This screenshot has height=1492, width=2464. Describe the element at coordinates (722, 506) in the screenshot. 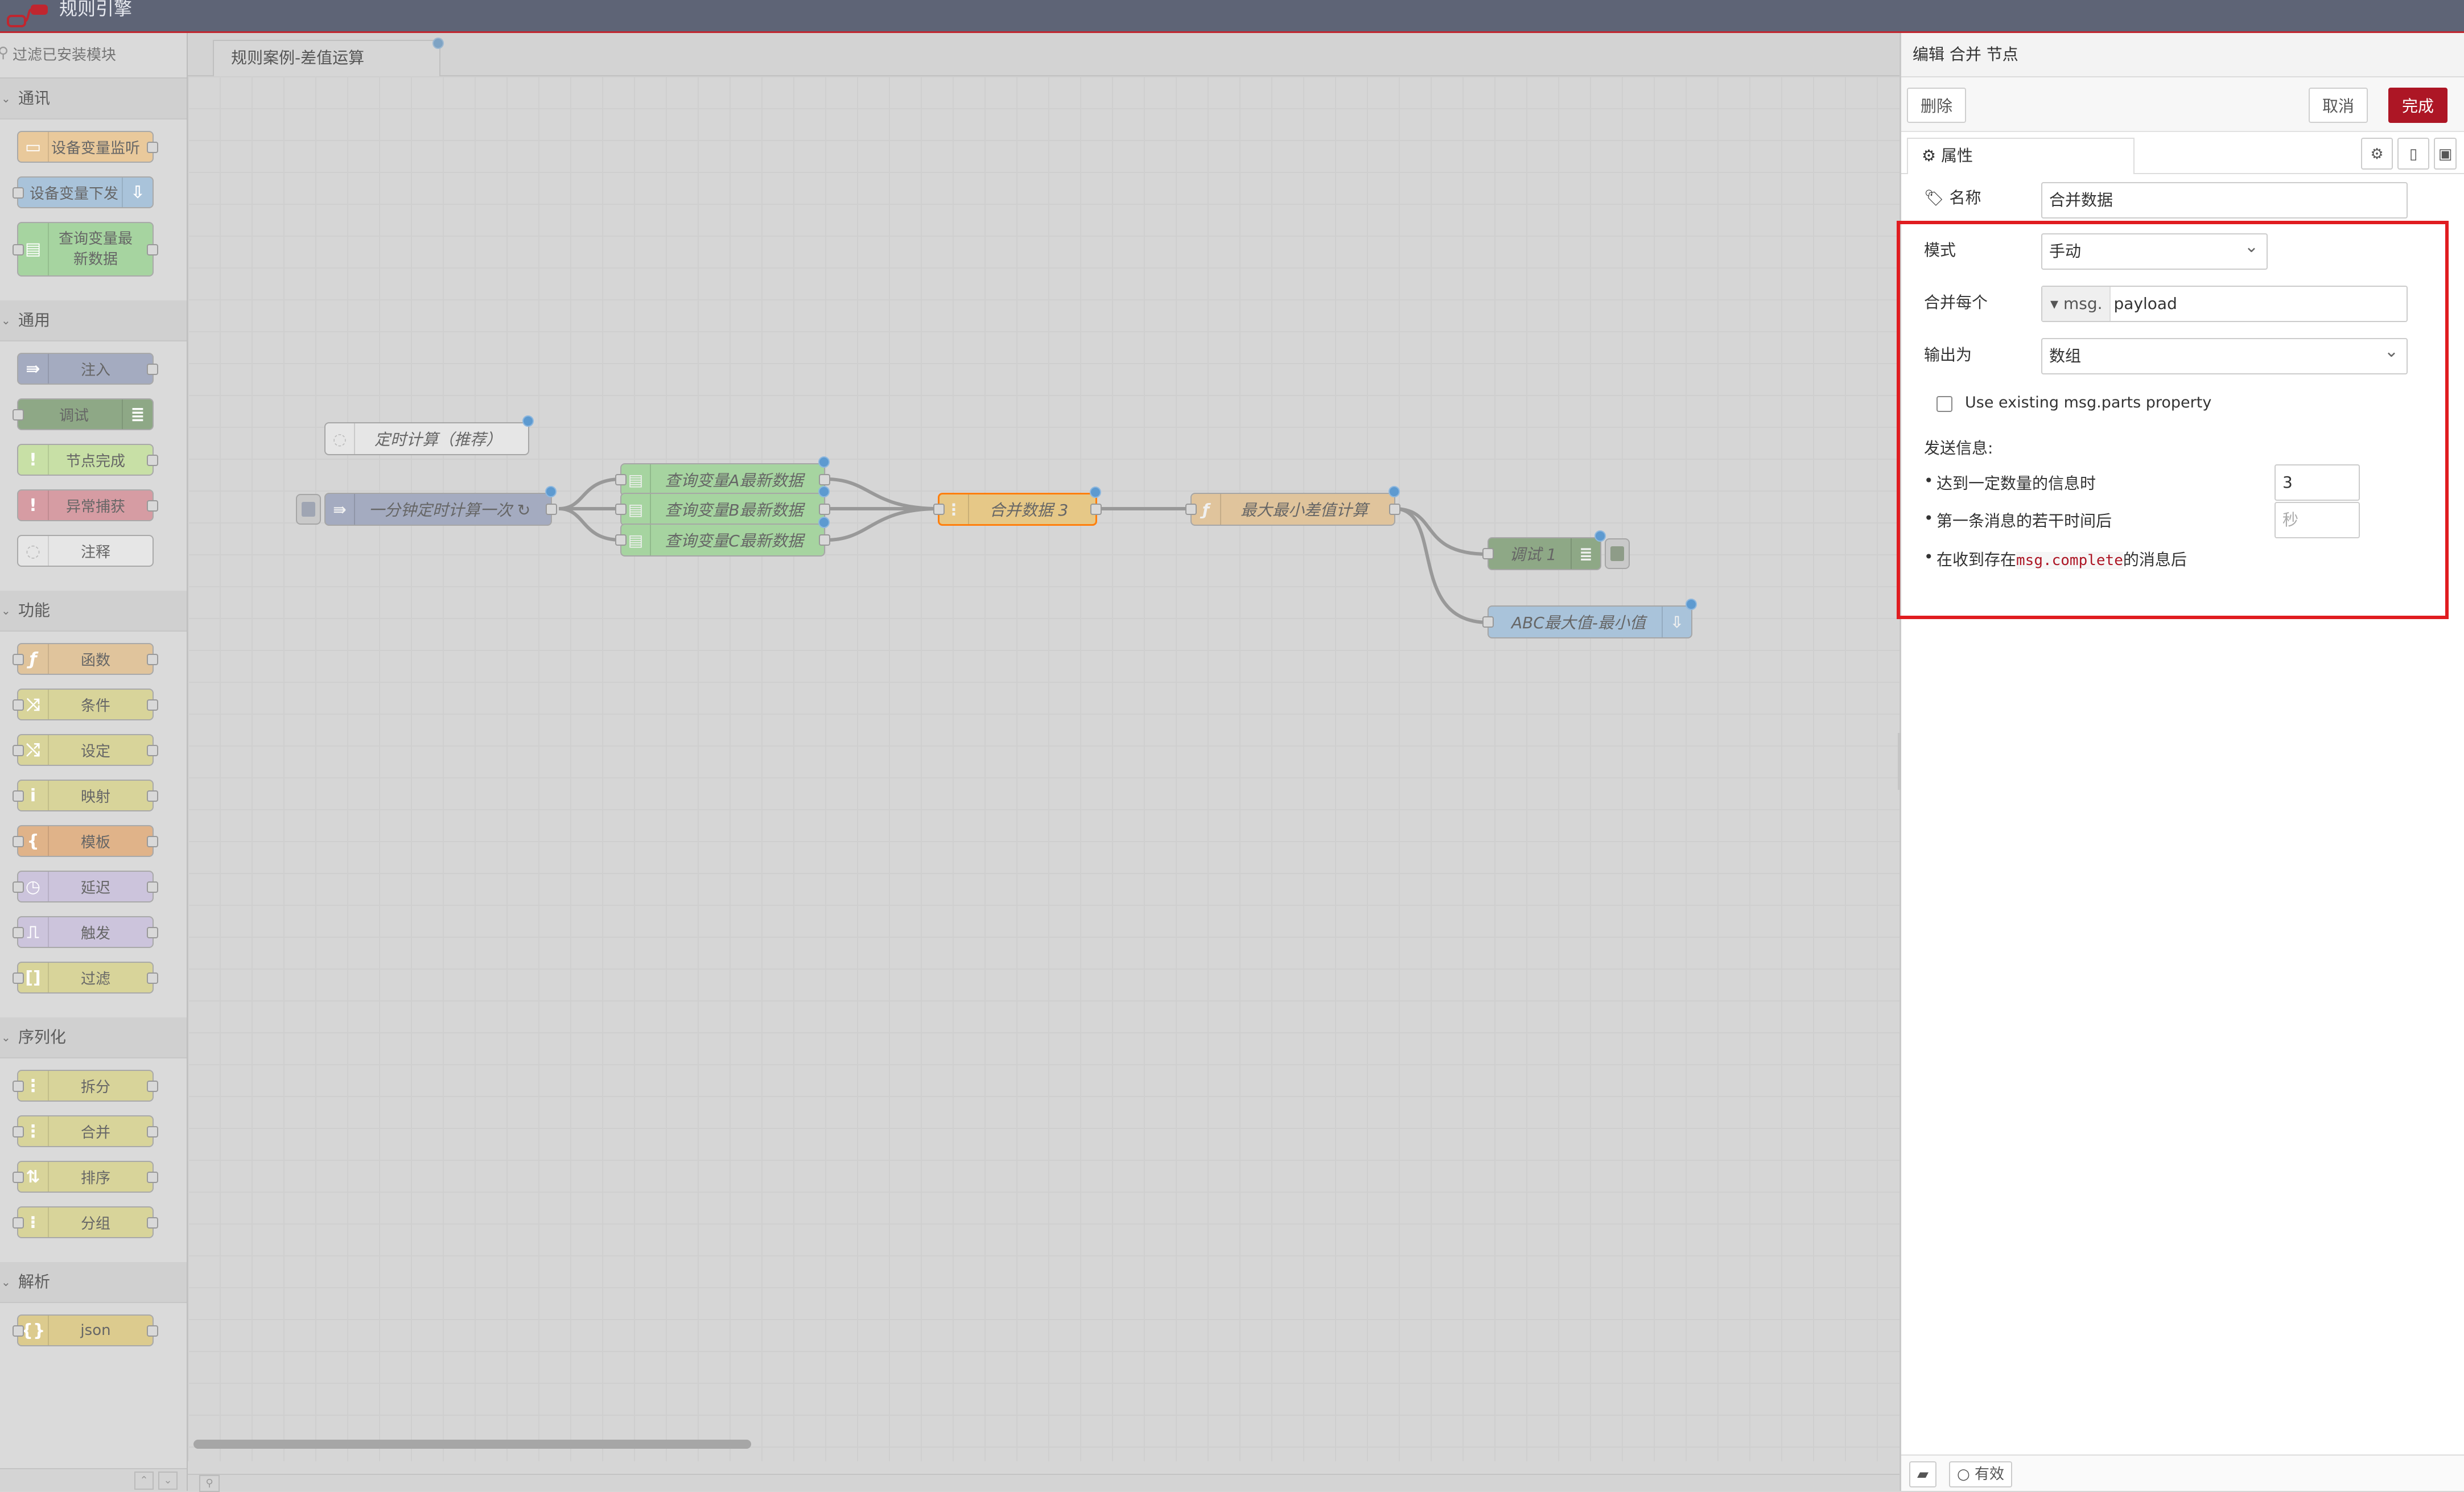

I see `flow-node-query-b: ▤ 查询变量B最新数据` at that location.